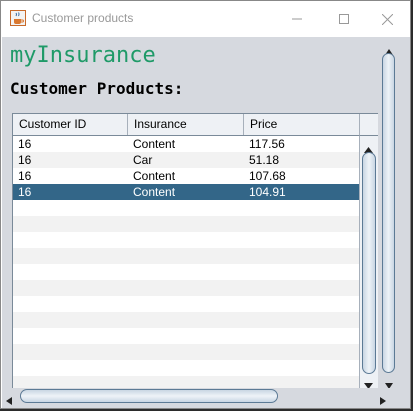  I want to click on table-row: 16 Content 117.56, so click(186, 144).